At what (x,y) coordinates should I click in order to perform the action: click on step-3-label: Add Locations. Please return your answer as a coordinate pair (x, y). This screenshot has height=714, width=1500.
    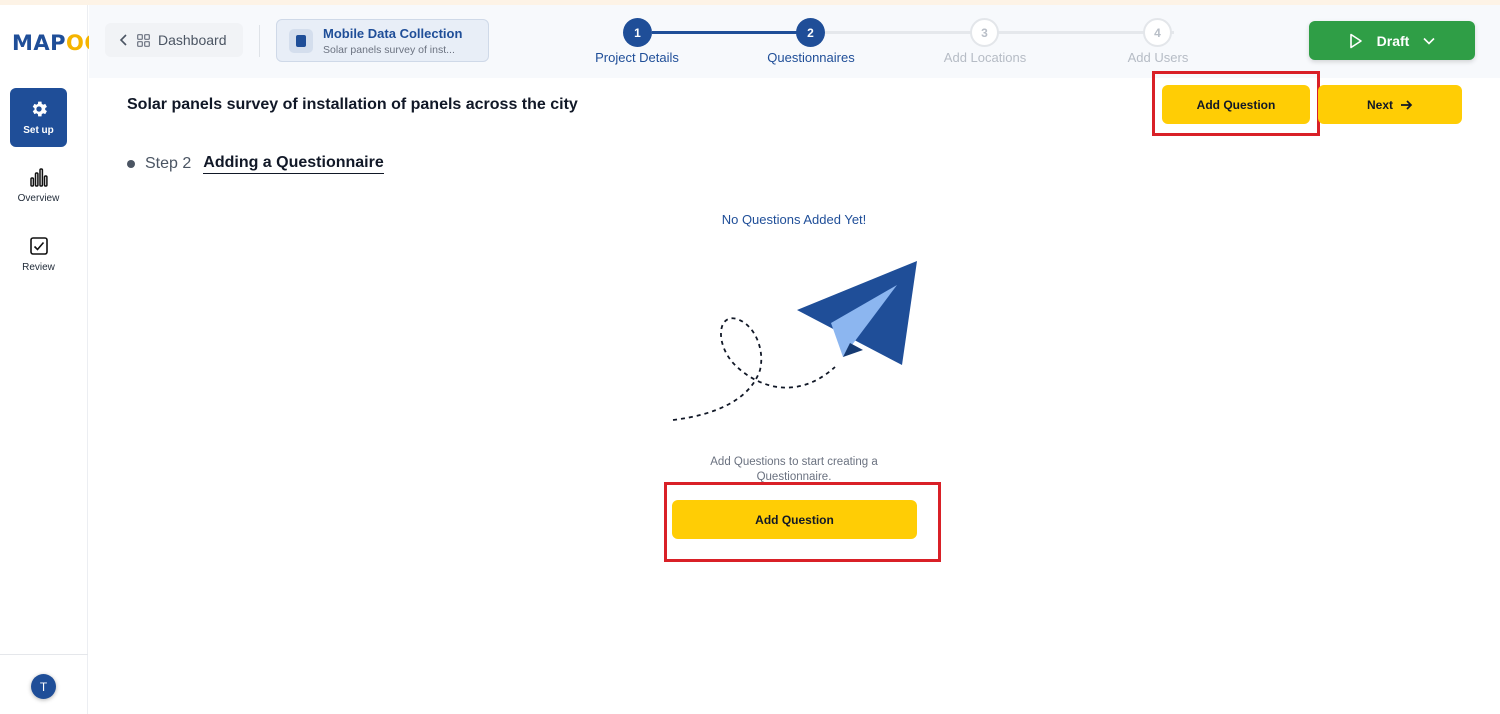
    Looking at the image, I should click on (985, 57).